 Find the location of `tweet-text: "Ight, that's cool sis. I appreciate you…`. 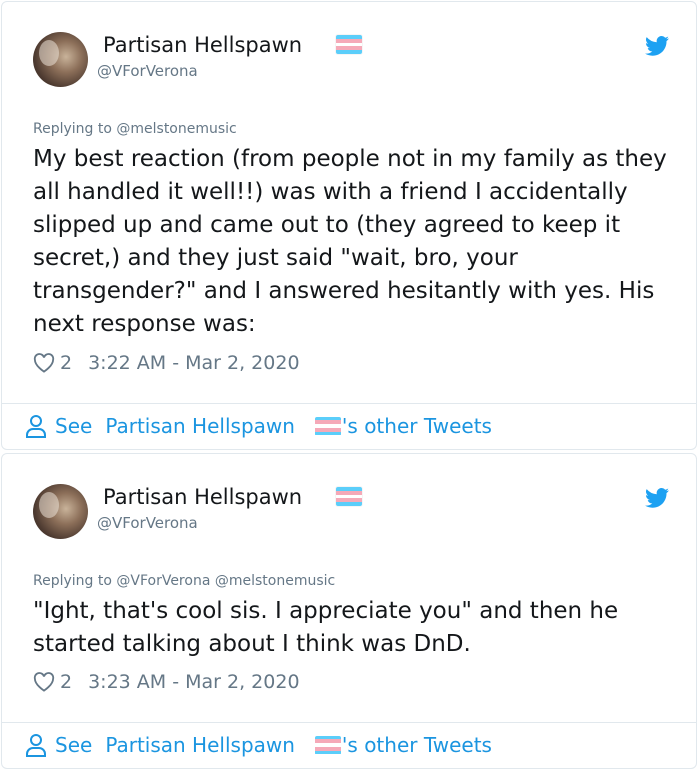

tweet-text: "Ight, that's cool sis. I appreciate you… is located at coordinates (326, 627).